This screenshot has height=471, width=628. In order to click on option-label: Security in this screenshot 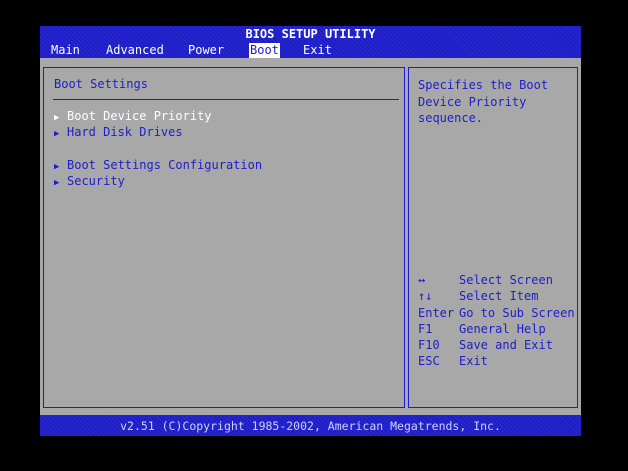, I will do `click(96, 181)`.